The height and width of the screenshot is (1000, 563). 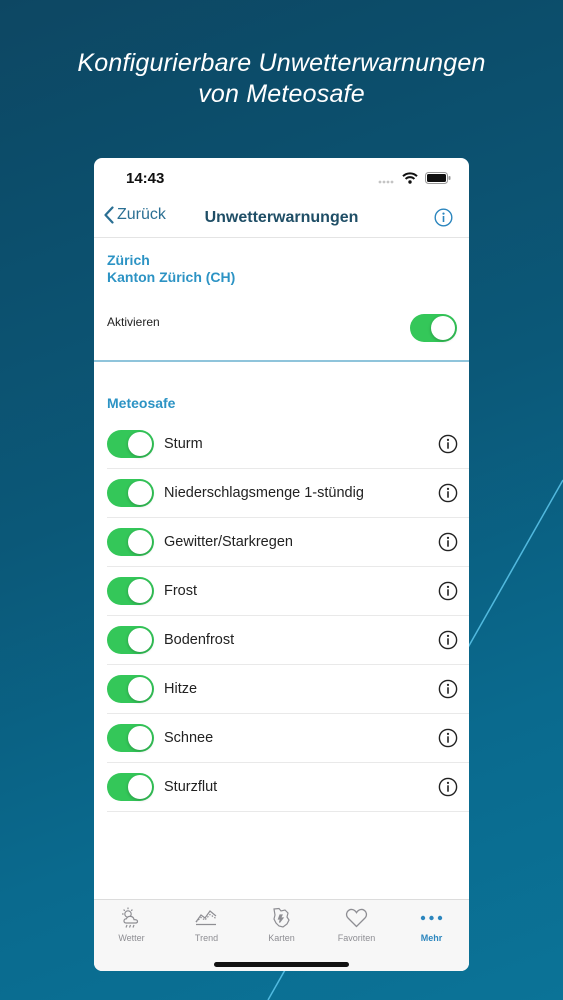 I want to click on warning-row-sturm: Sturm, so click(x=288, y=444).